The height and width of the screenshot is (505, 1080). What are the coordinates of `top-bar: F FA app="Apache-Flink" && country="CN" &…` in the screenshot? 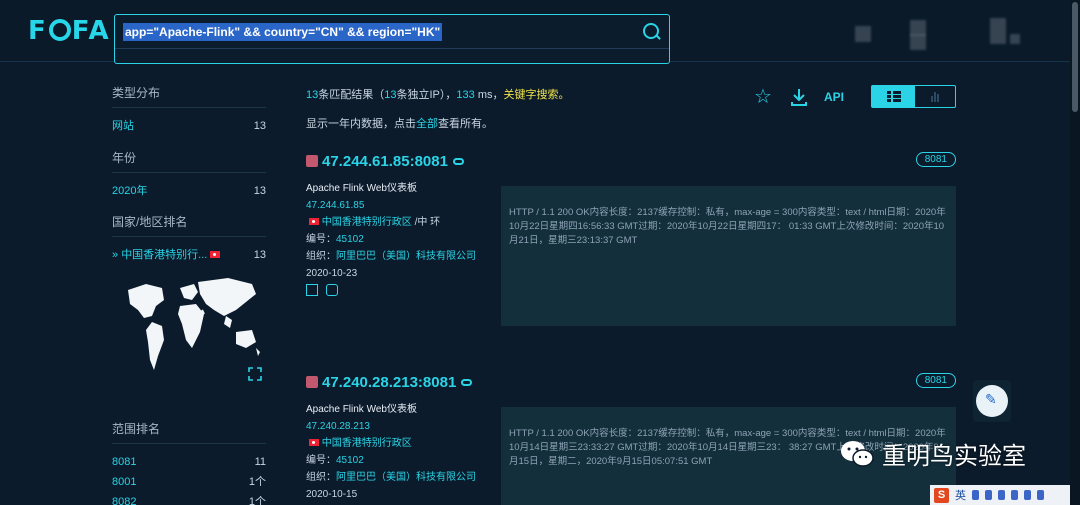 It's located at (540, 32).